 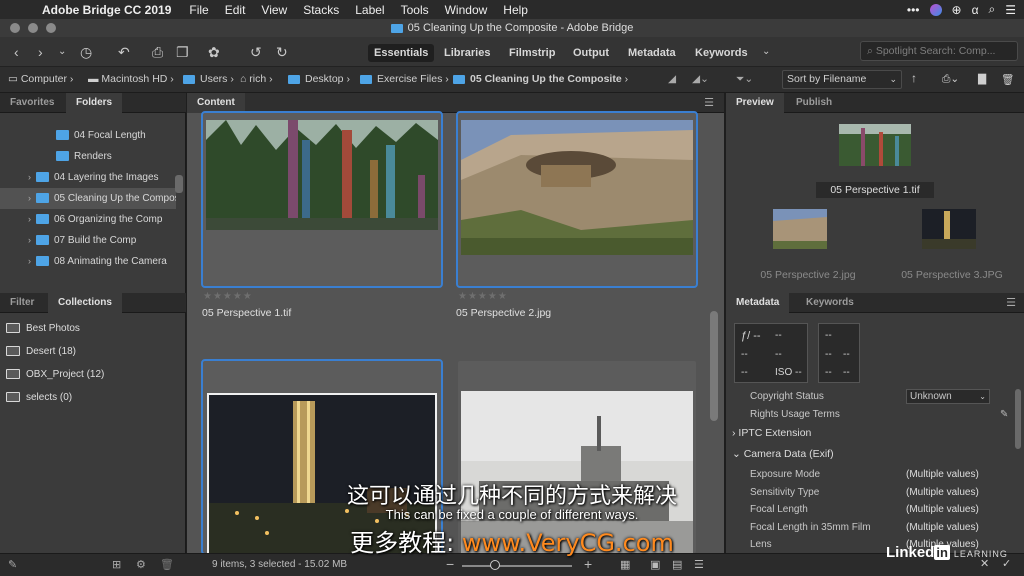 I want to click on thumbnail-label: 05 Perspective 1.tif, so click(x=246, y=313).